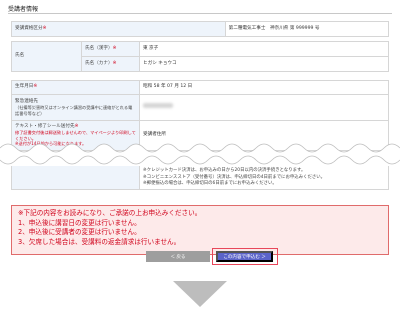 Image resolution: width=400 pixels, height=310 pixels. I want to click on row-name-kanji: 氏名 氏名（漢字）※ 東 京子, so click(200, 56).